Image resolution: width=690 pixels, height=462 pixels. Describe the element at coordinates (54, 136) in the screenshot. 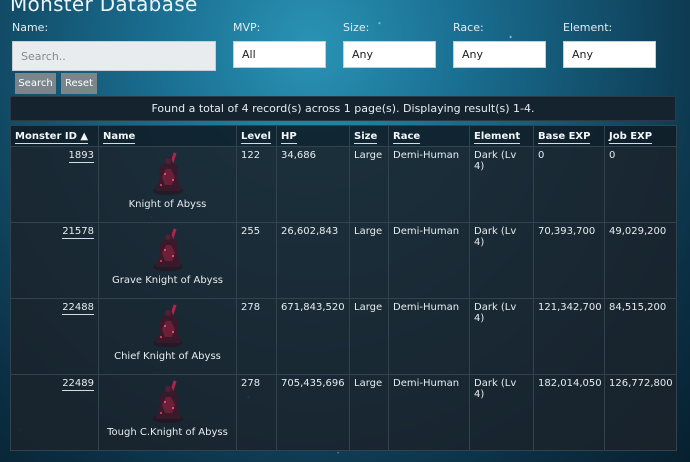

I see `col-monster-id: Monster ID ▲` at that location.